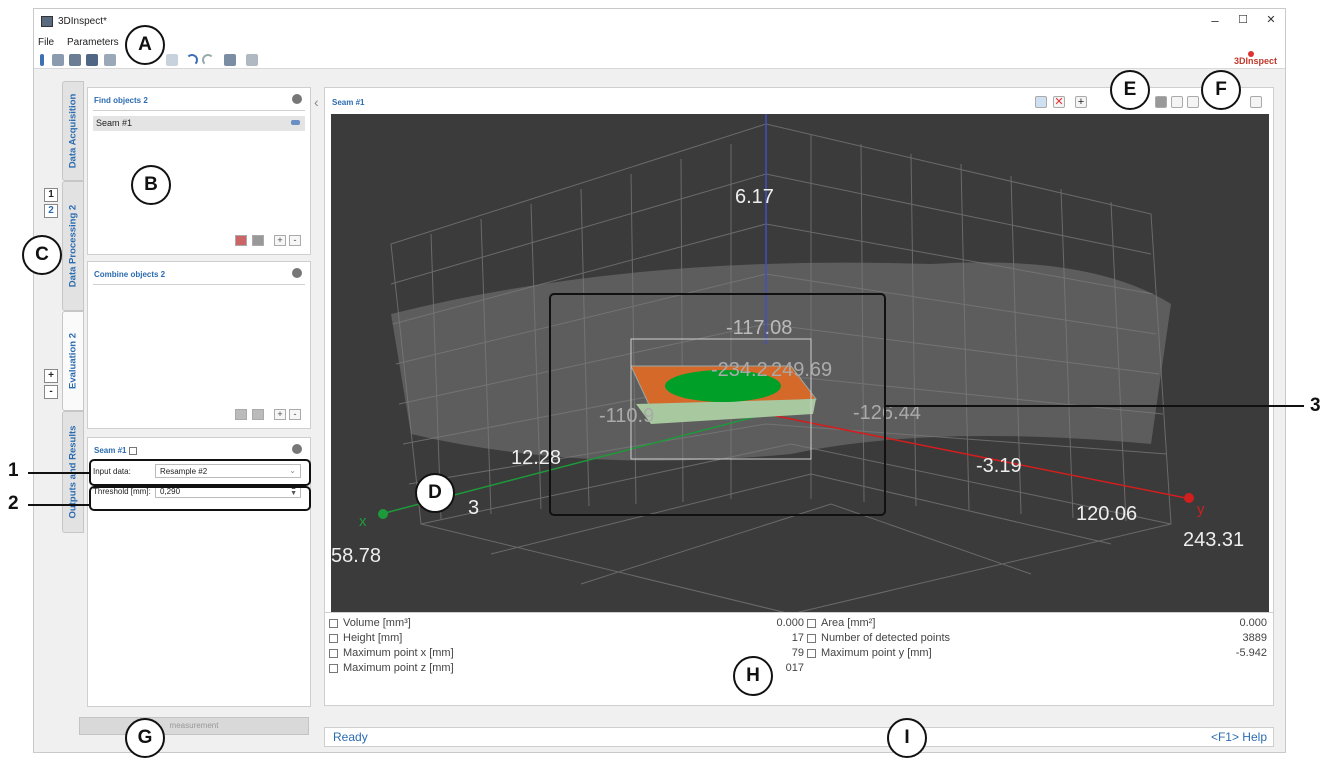 This screenshot has height=758, width=1328. What do you see at coordinates (208, 60) in the screenshot?
I see `redo-icon` at bounding box center [208, 60].